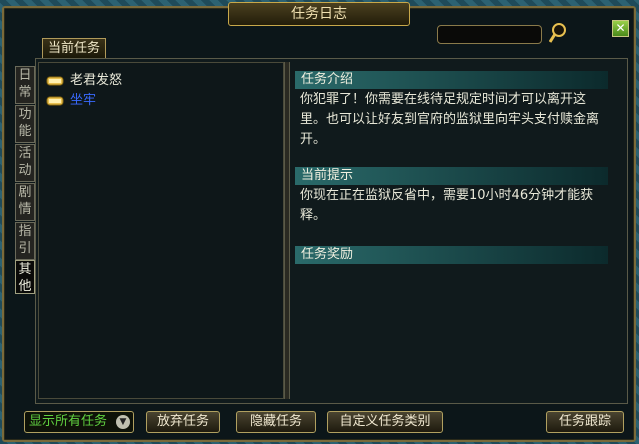 This screenshot has width=639, height=444. What do you see at coordinates (96, 80) in the screenshot?
I see `quest-name: 老君发怒` at bounding box center [96, 80].